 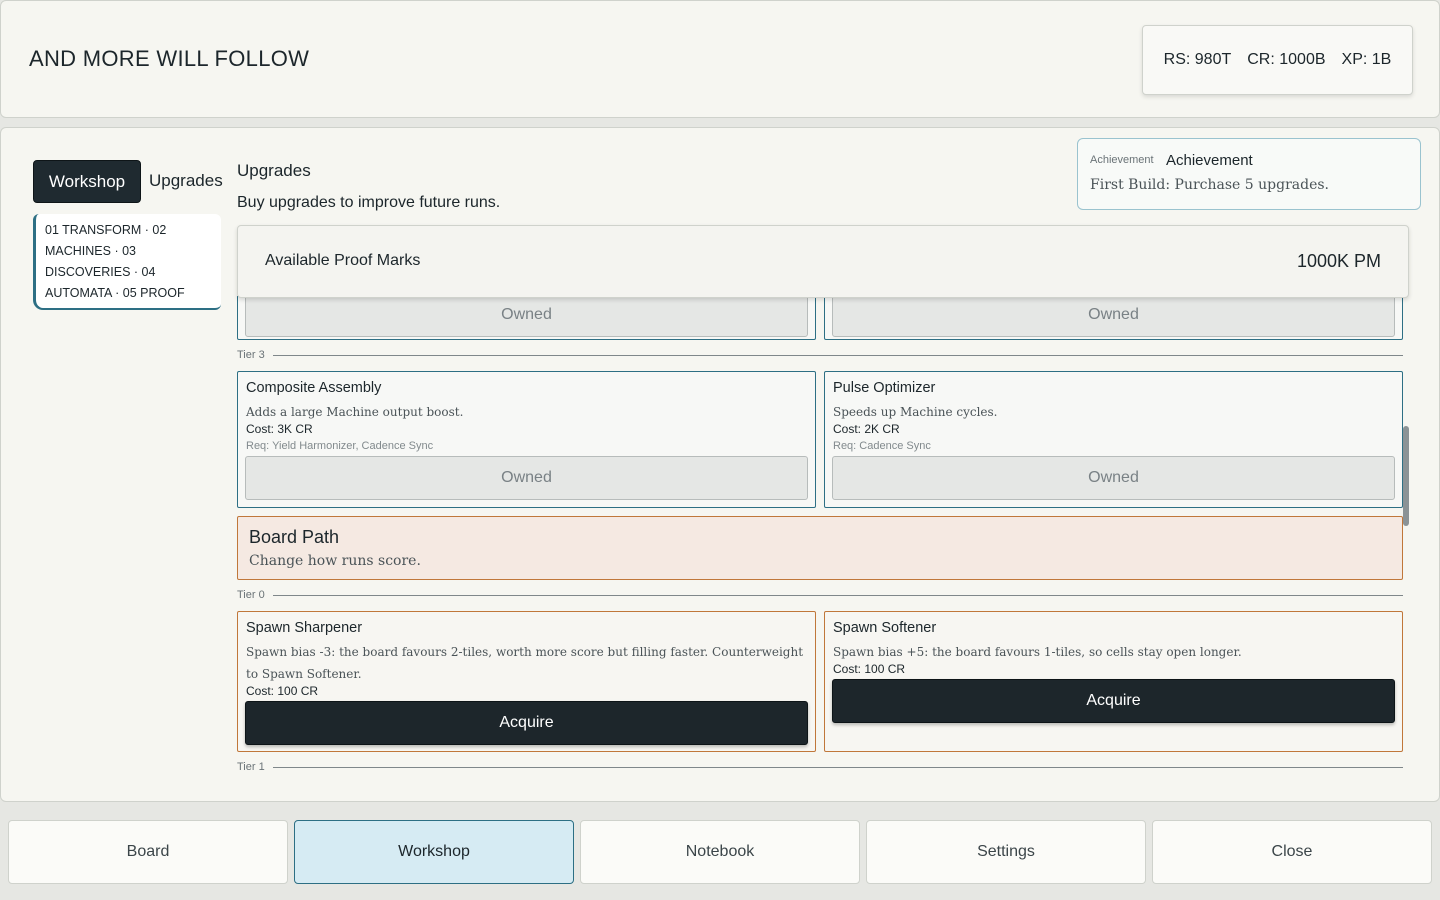 I want to click on stat-cr: CR: 1000B, so click(x=1286, y=59).